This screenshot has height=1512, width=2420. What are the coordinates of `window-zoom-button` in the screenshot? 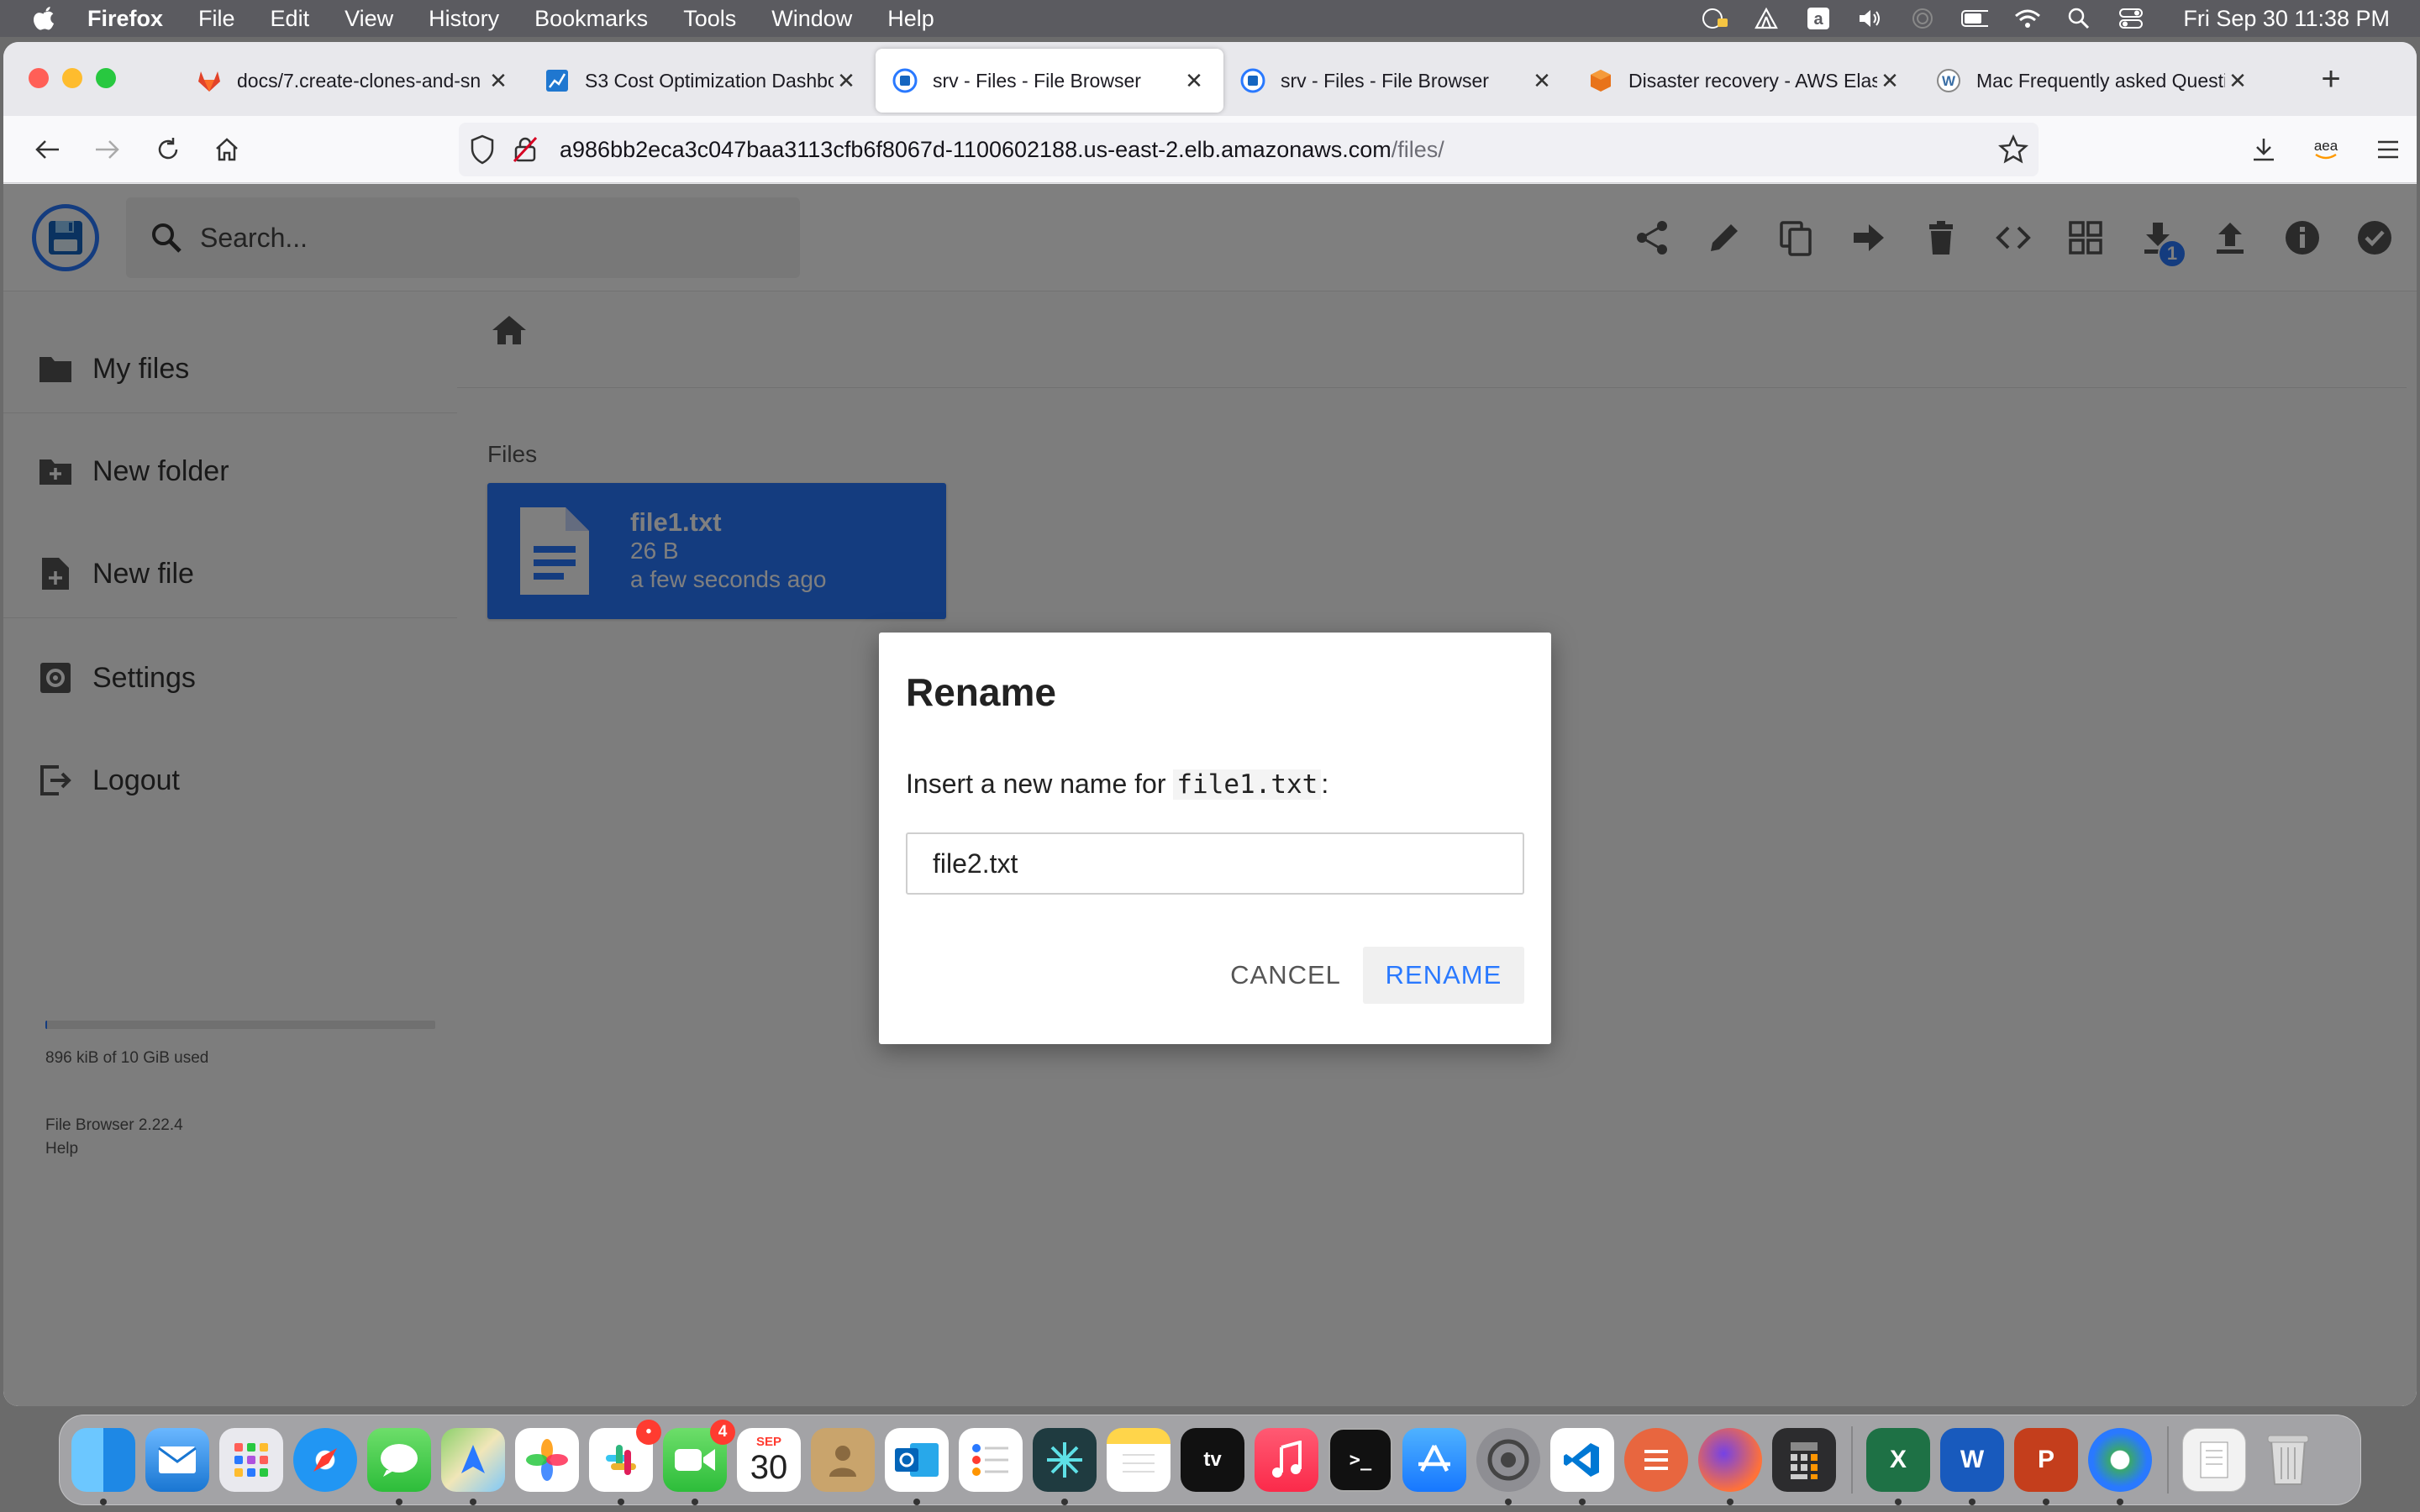 It's located at (106, 78).